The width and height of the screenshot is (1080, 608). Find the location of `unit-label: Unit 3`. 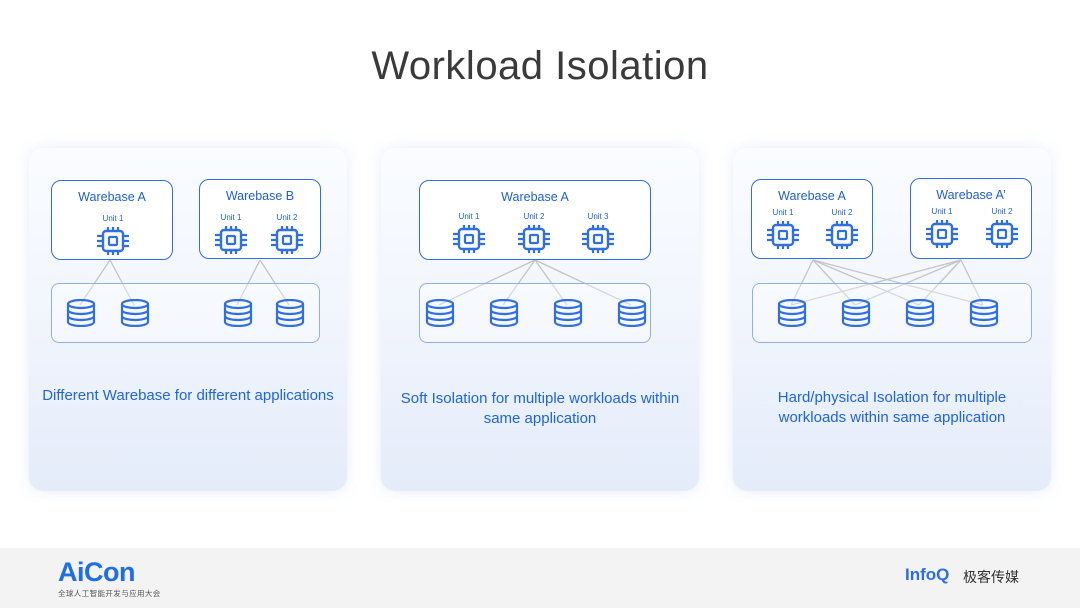

unit-label: Unit 3 is located at coordinates (598, 216).